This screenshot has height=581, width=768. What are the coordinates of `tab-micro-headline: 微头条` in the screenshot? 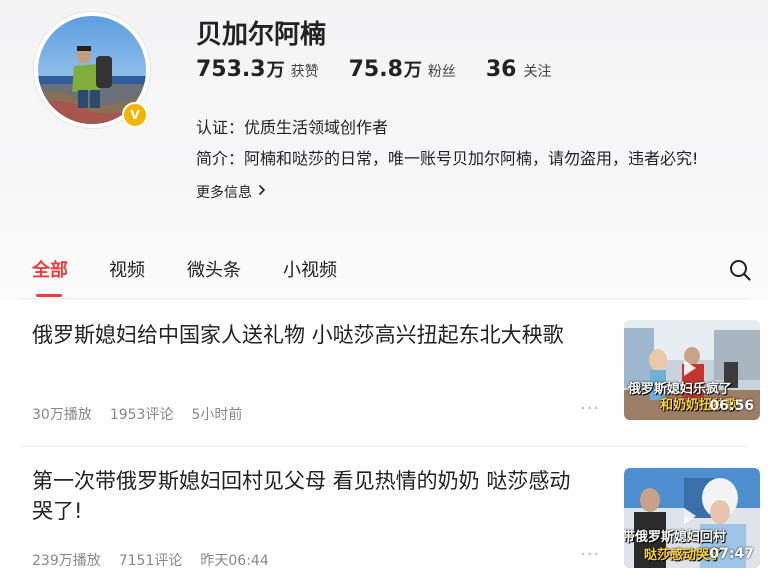 It's located at (214, 269).